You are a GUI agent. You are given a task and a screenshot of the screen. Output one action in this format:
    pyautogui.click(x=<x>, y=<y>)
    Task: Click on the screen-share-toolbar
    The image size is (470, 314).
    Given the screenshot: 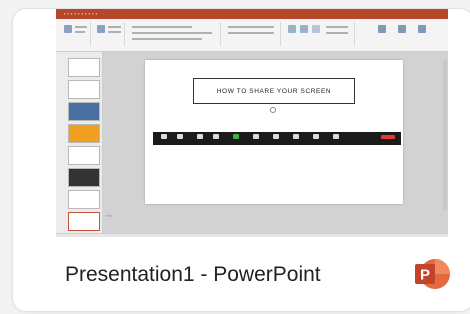 What is the action you would take?
    pyautogui.click(x=277, y=138)
    